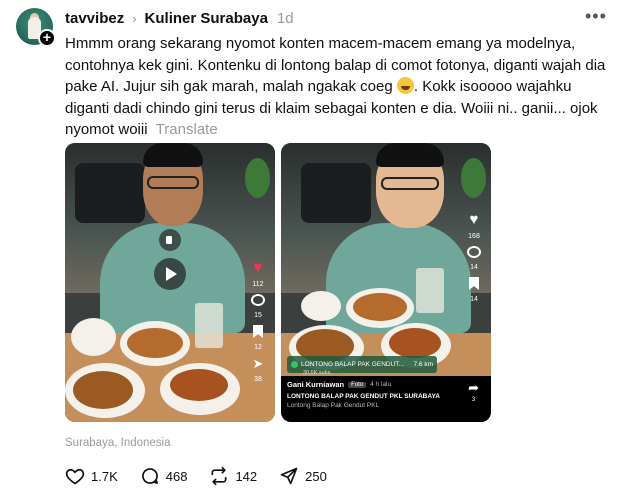 The height and width of the screenshot is (495, 622). I want to click on reply-button: 468, so click(164, 476).